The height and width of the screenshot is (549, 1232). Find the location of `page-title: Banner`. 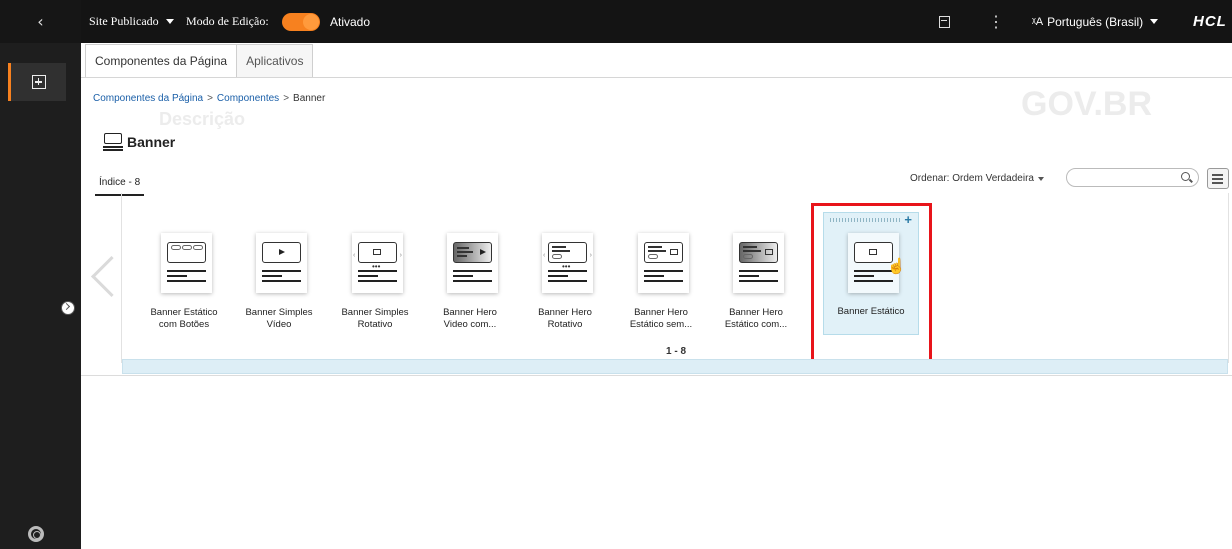

page-title: Banner is located at coordinates (139, 142).